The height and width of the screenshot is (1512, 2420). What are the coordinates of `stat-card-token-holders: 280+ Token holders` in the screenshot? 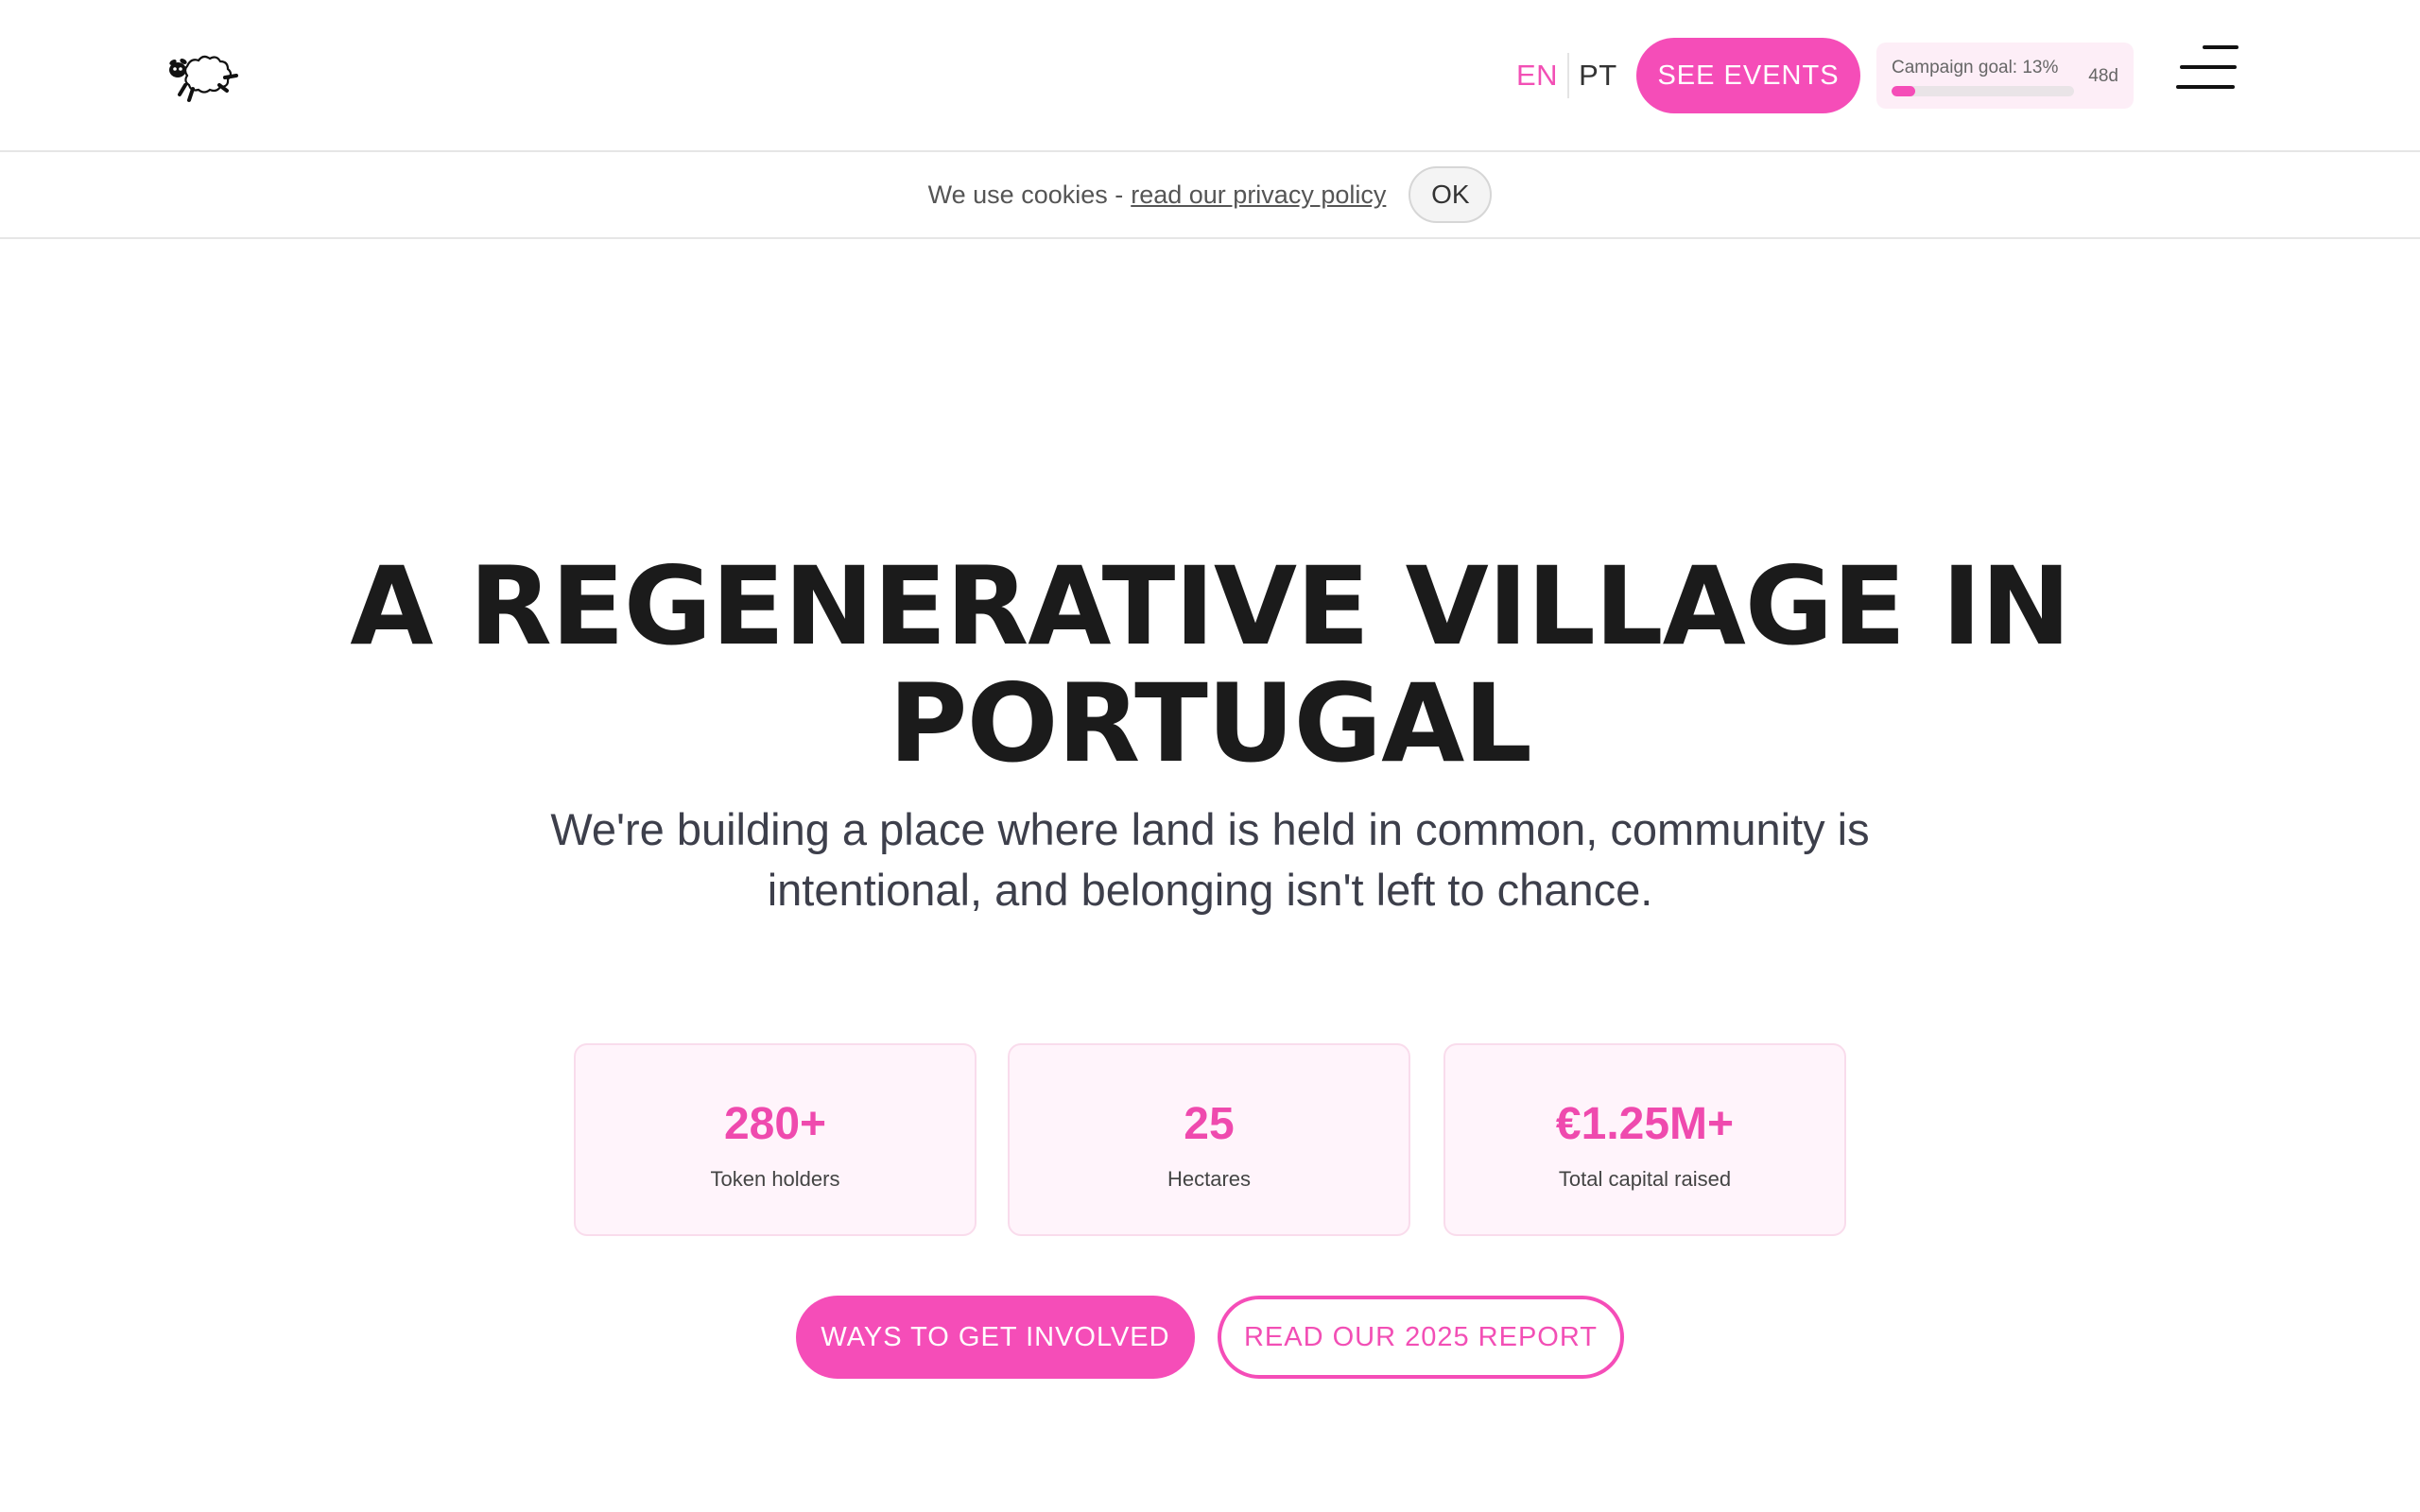 It's located at (775, 1139).